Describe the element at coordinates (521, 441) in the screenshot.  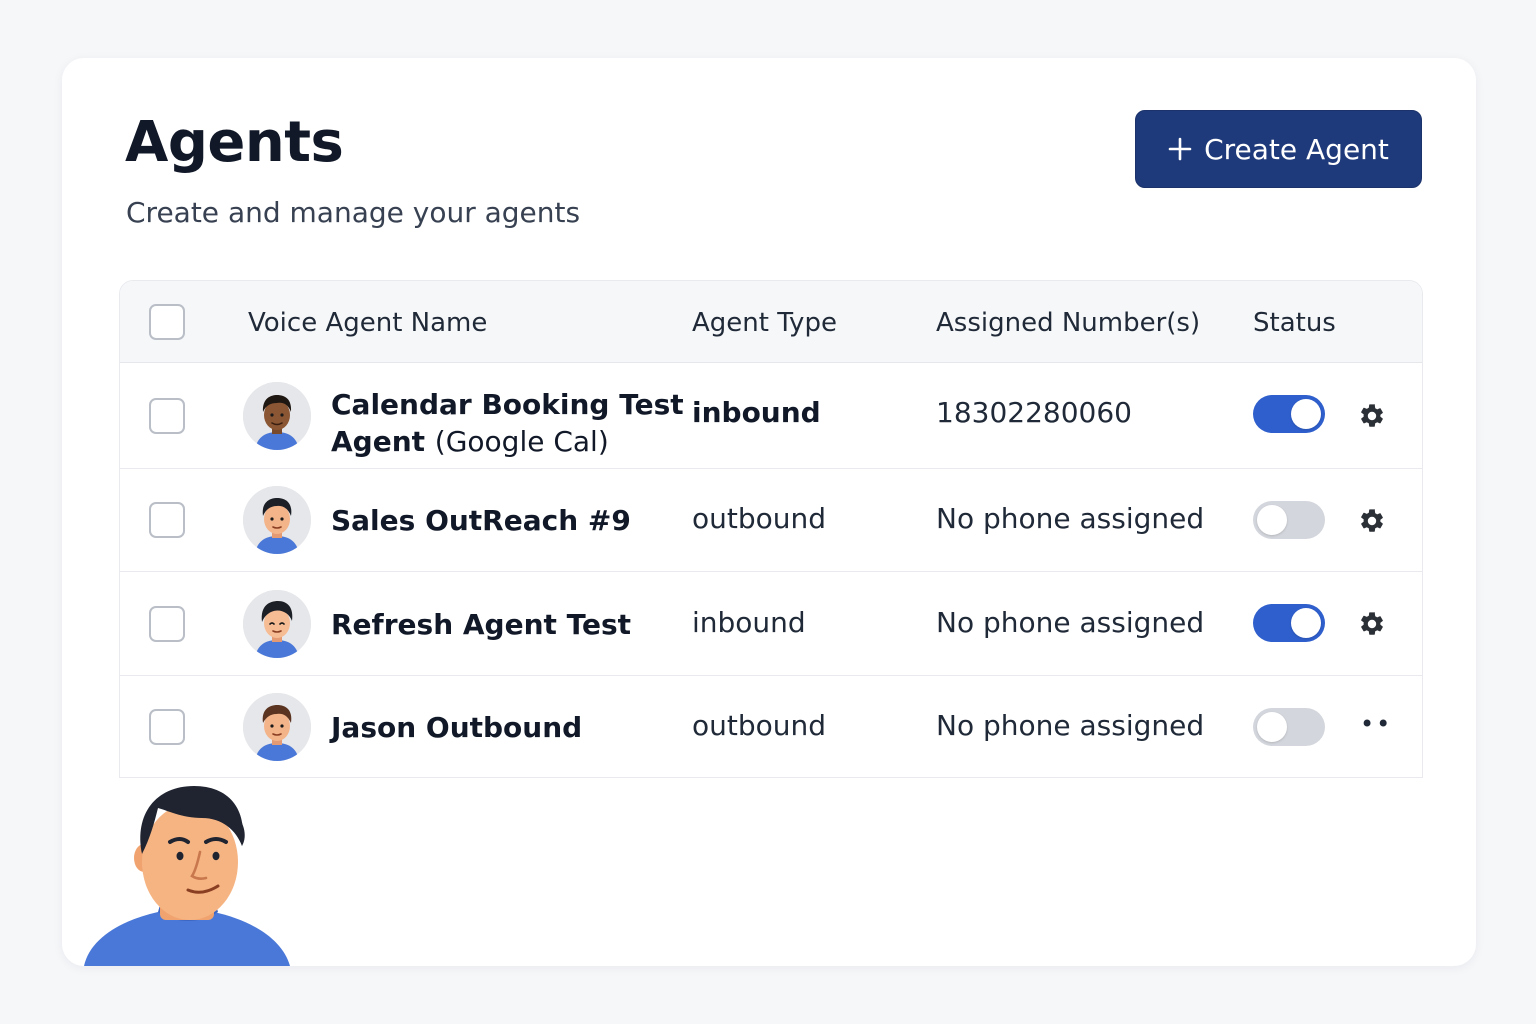
I see `agent-name-suffix: (Google Cal)` at that location.